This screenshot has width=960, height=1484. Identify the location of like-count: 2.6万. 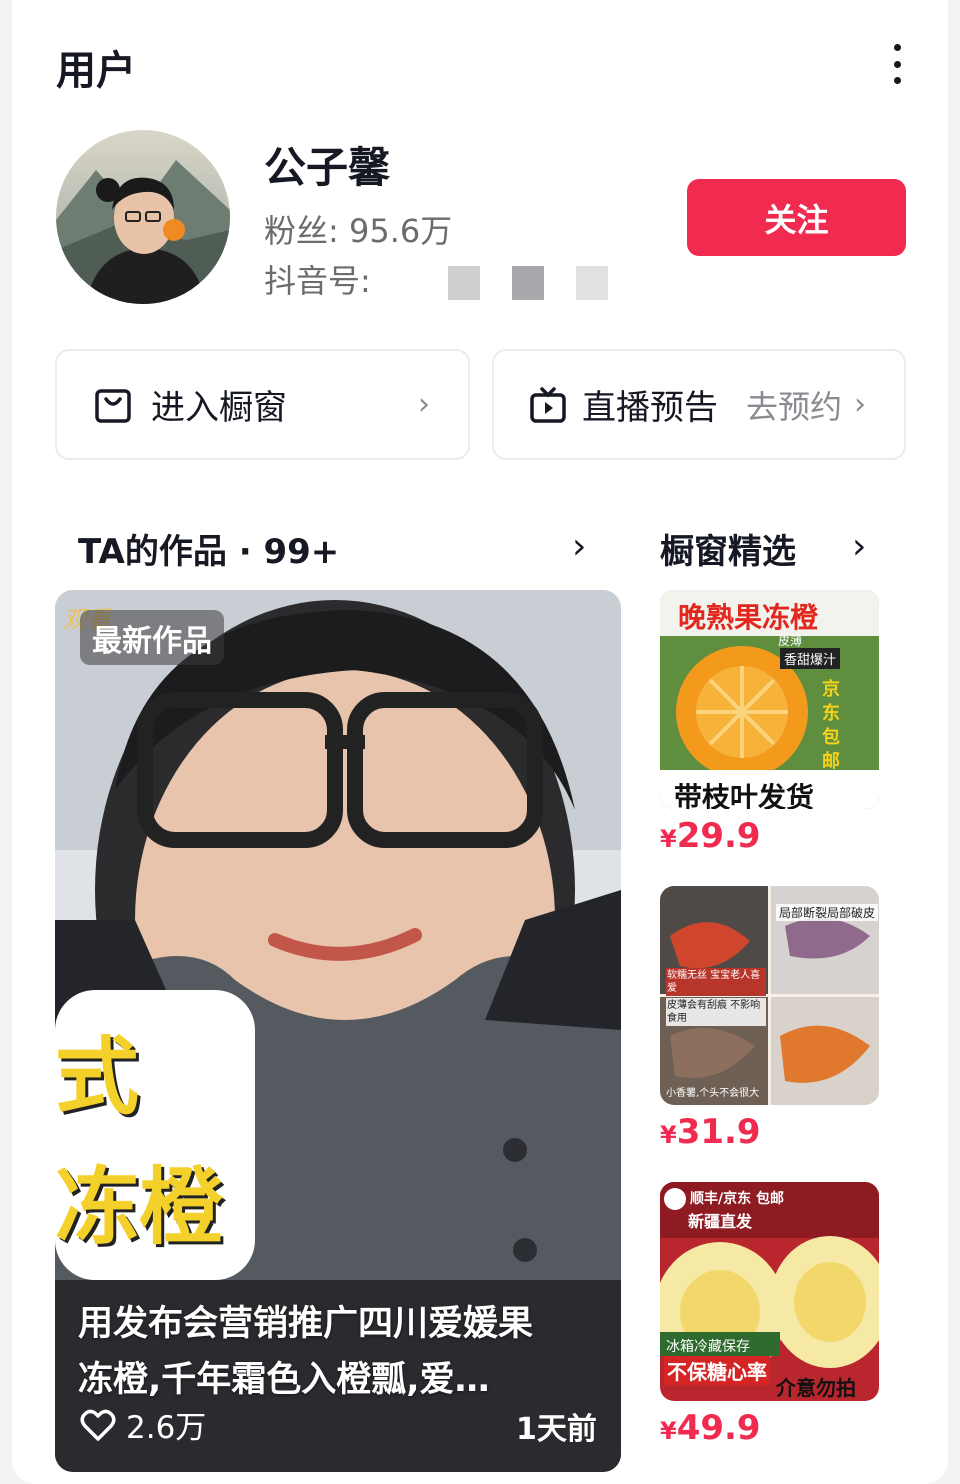
(143, 1424).